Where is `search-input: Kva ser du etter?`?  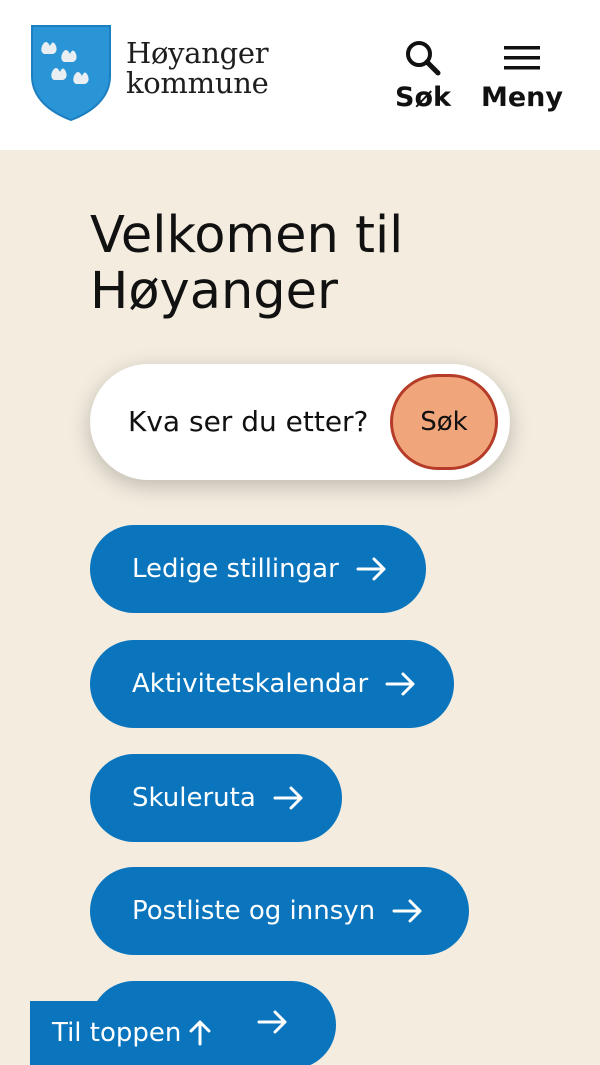
search-input: Kva ser du etter? is located at coordinates (248, 422).